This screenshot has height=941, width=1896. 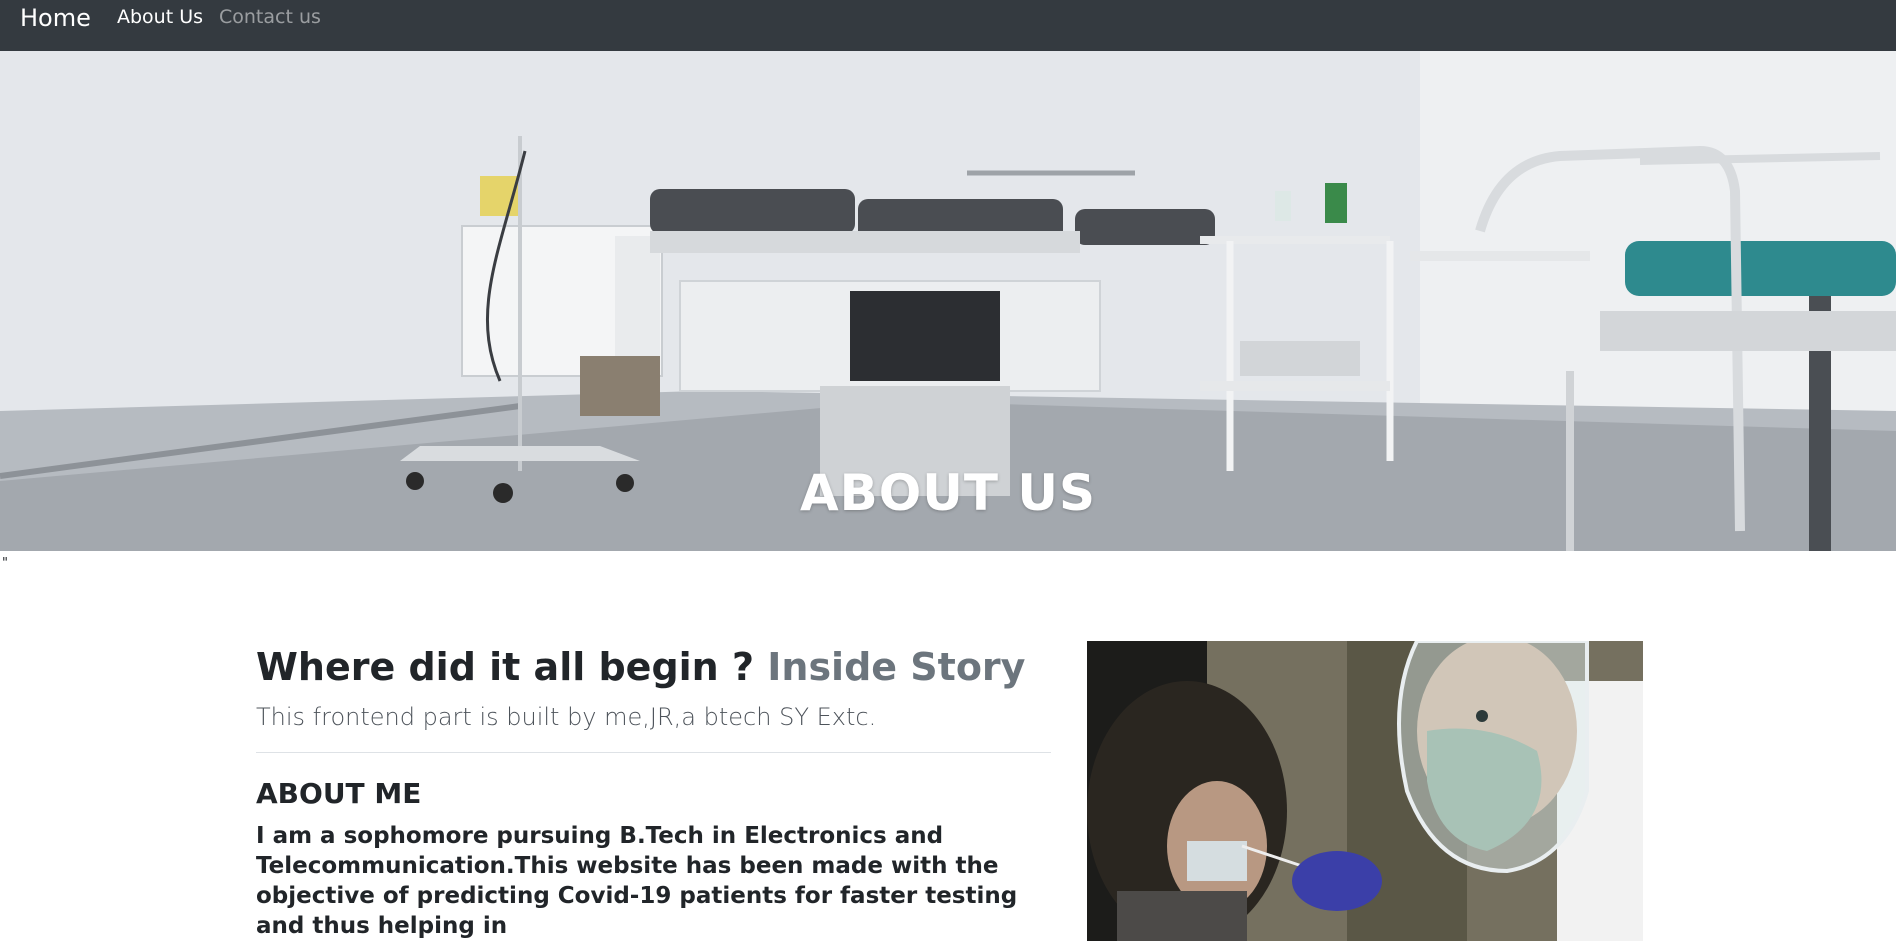 I want to click on nav-about-us: About Us, so click(x=160, y=17).